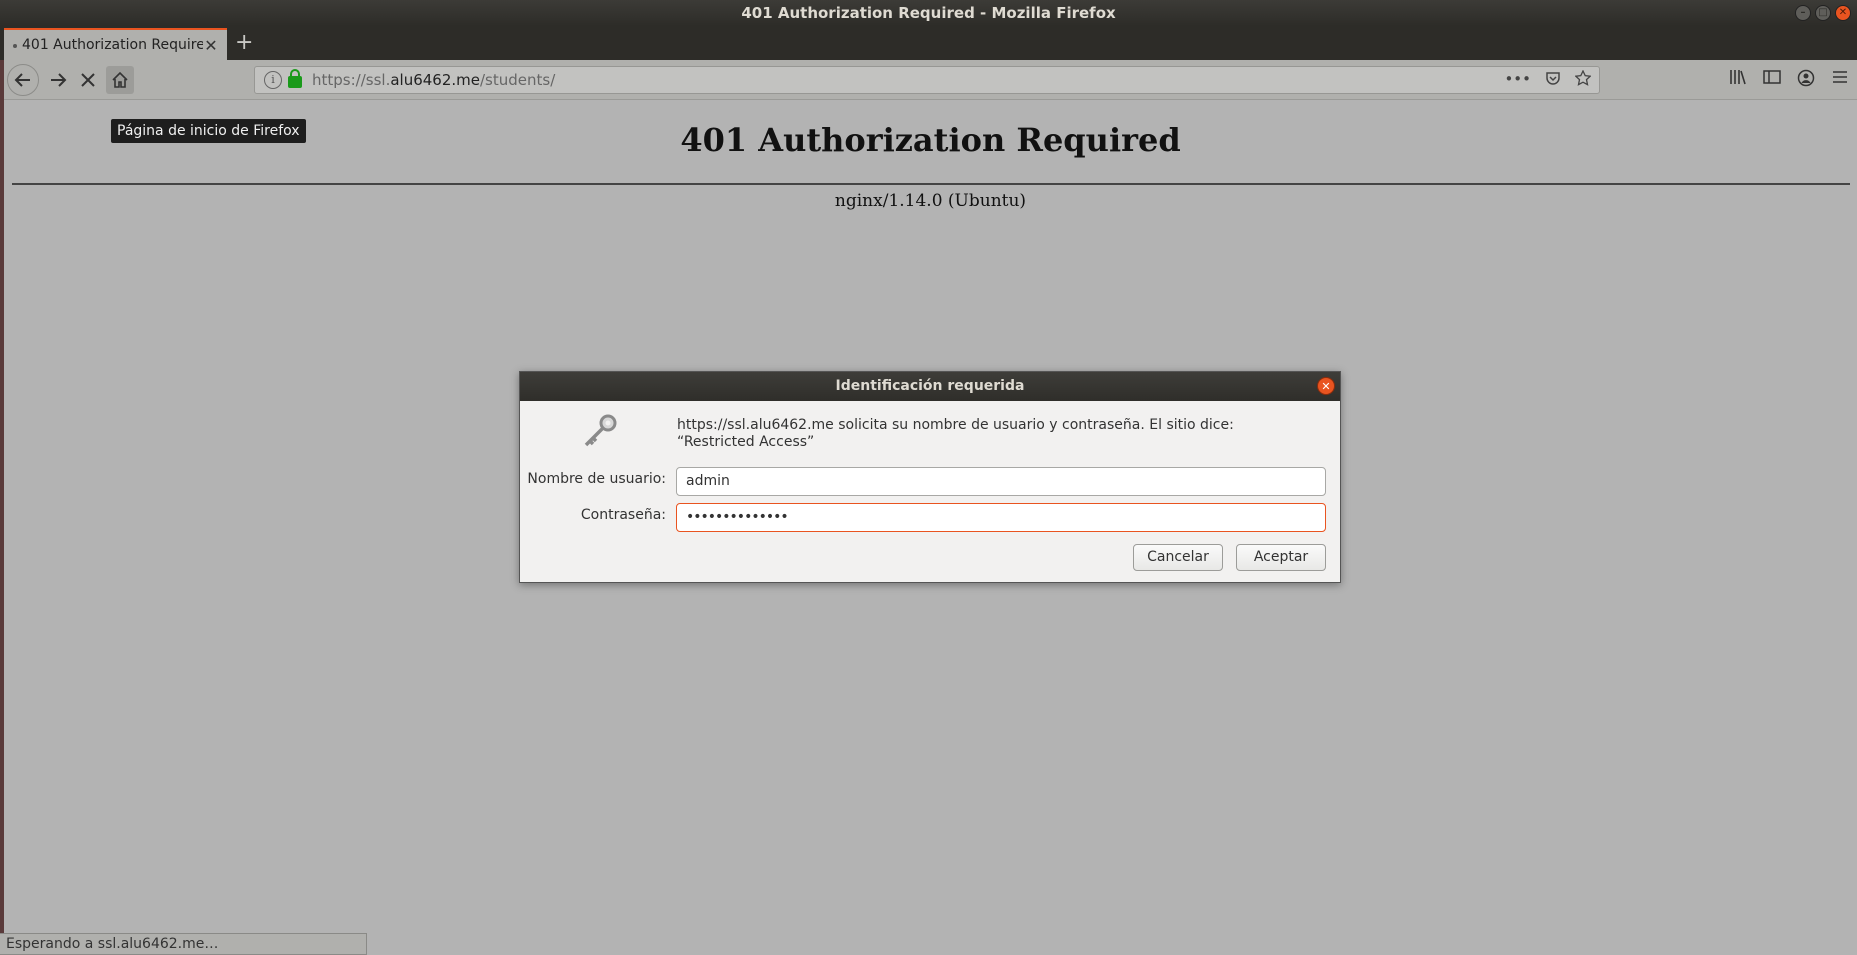  I want to click on url-path: /students/, so click(518, 80).